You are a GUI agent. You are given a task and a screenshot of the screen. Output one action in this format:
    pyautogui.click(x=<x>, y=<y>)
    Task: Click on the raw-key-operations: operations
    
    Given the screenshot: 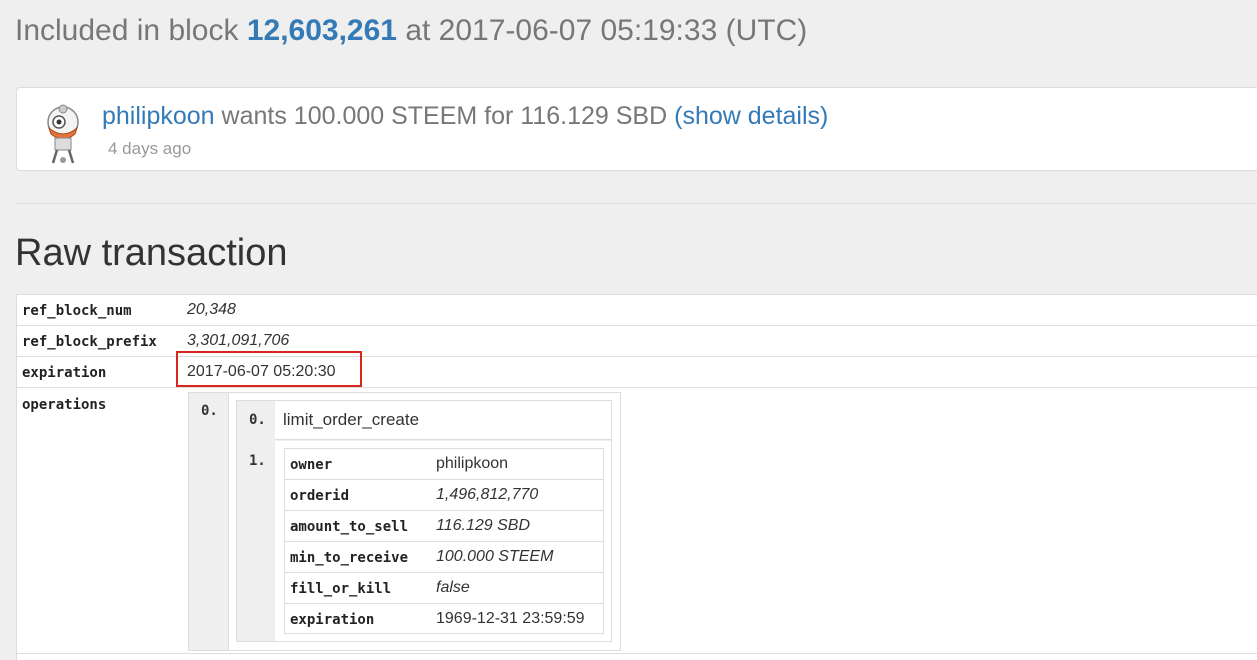 What is the action you would take?
    pyautogui.click(x=64, y=405)
    